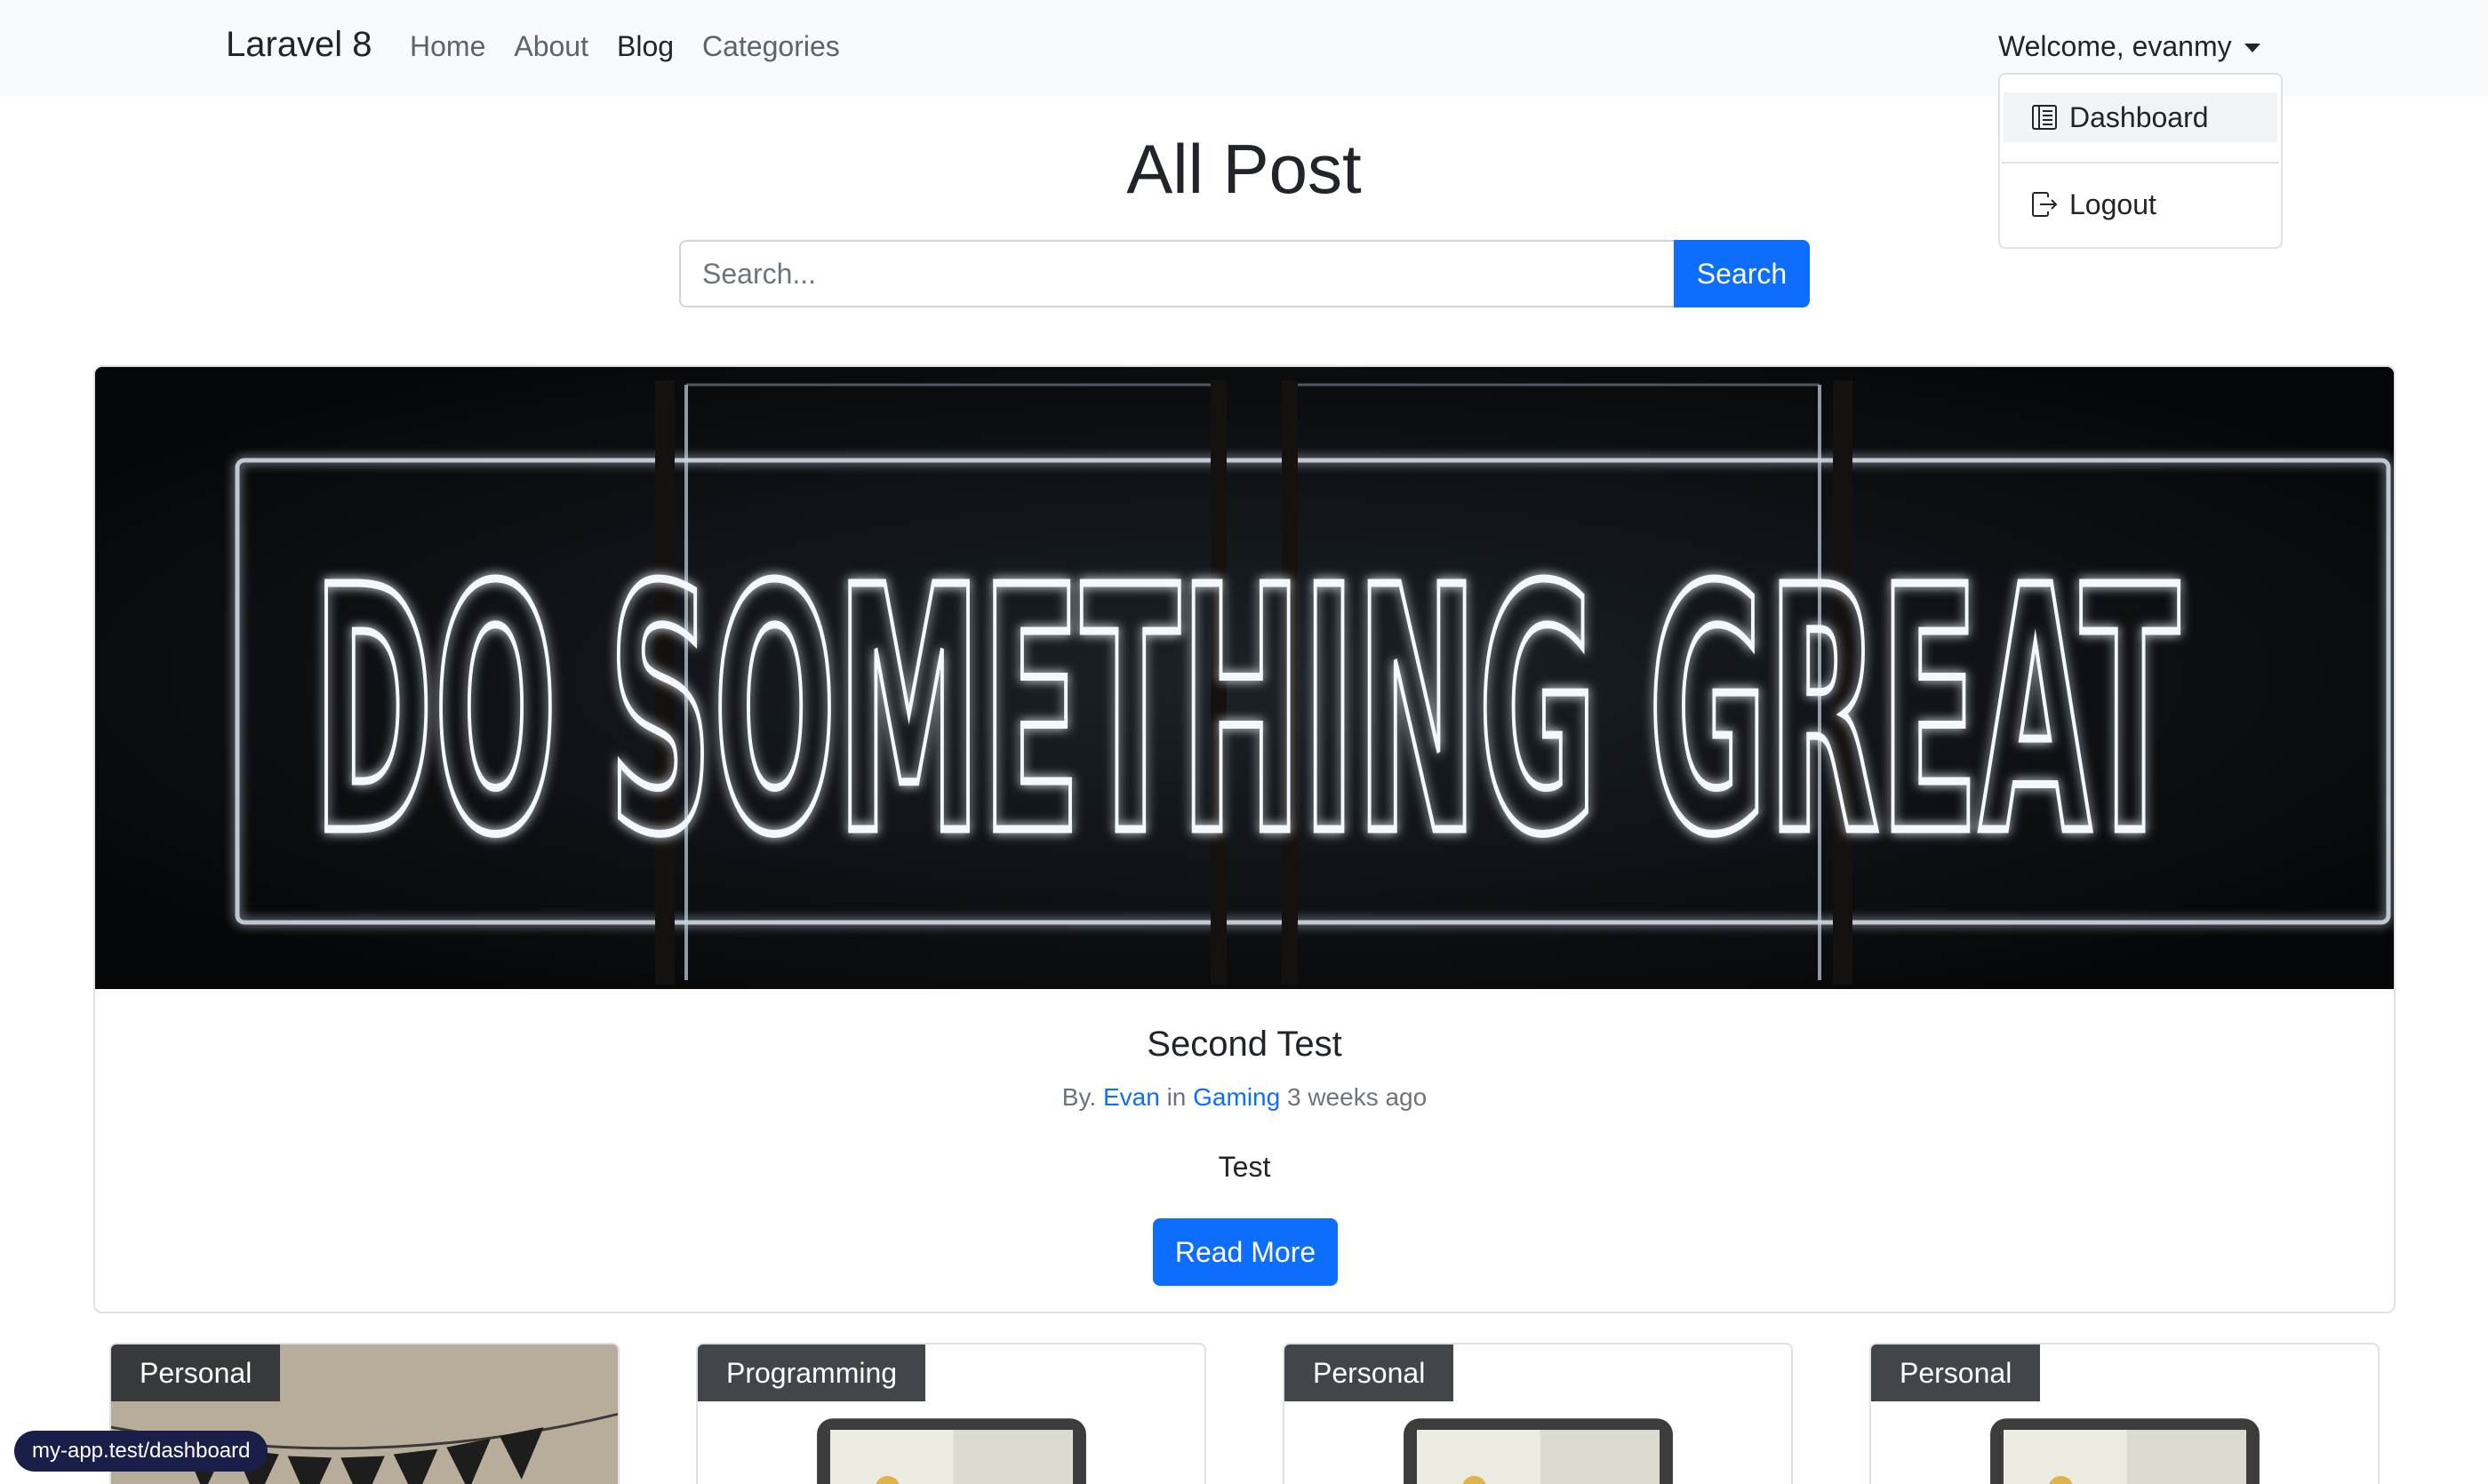  Describe the element at coordinates (447, 46) in the screenshot. I see `nav-link-home: Home` at that location.